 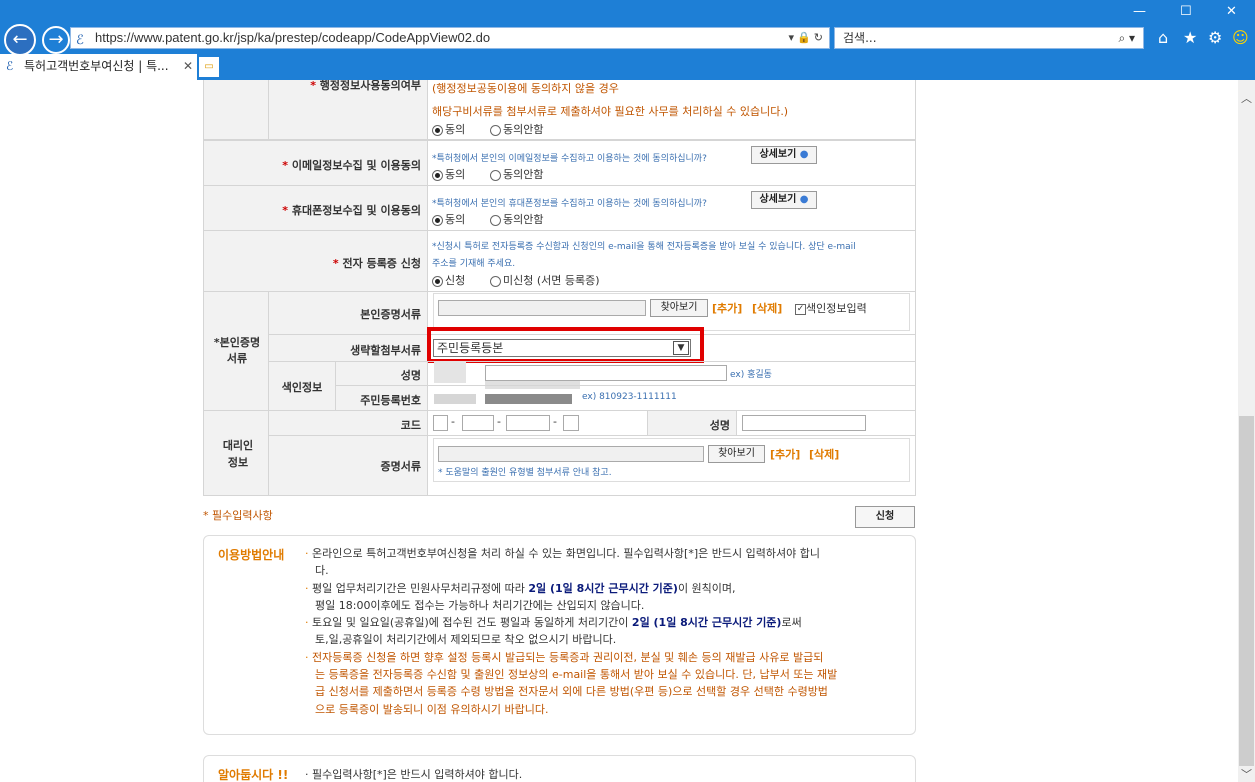 What do you see at coordinates (356, 165) in the screenshot?
I see `email-label: 이메일정보수집 및 이용동의` at bounding box center [356, 165].